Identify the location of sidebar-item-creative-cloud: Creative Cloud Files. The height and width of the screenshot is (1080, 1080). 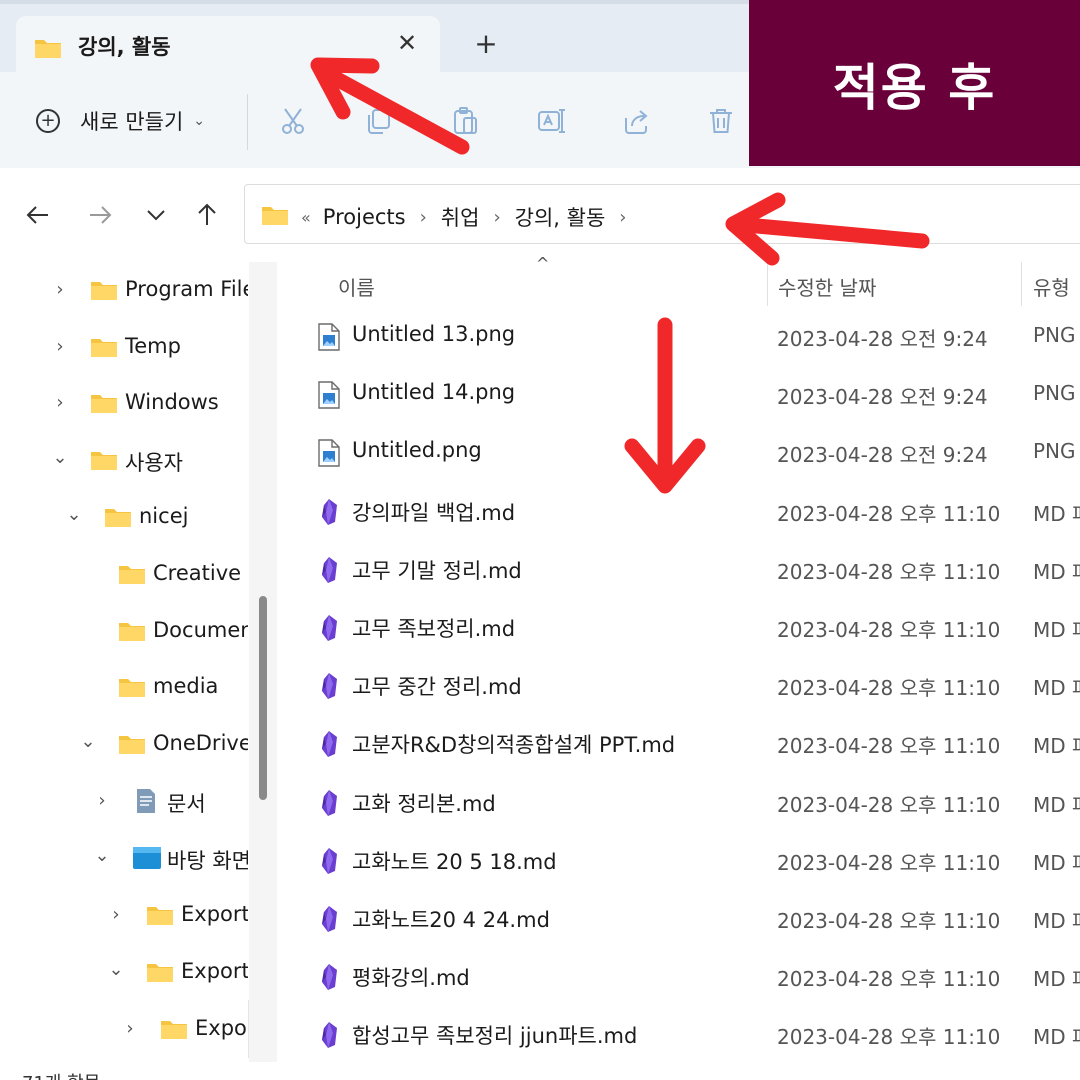
(124, 575).